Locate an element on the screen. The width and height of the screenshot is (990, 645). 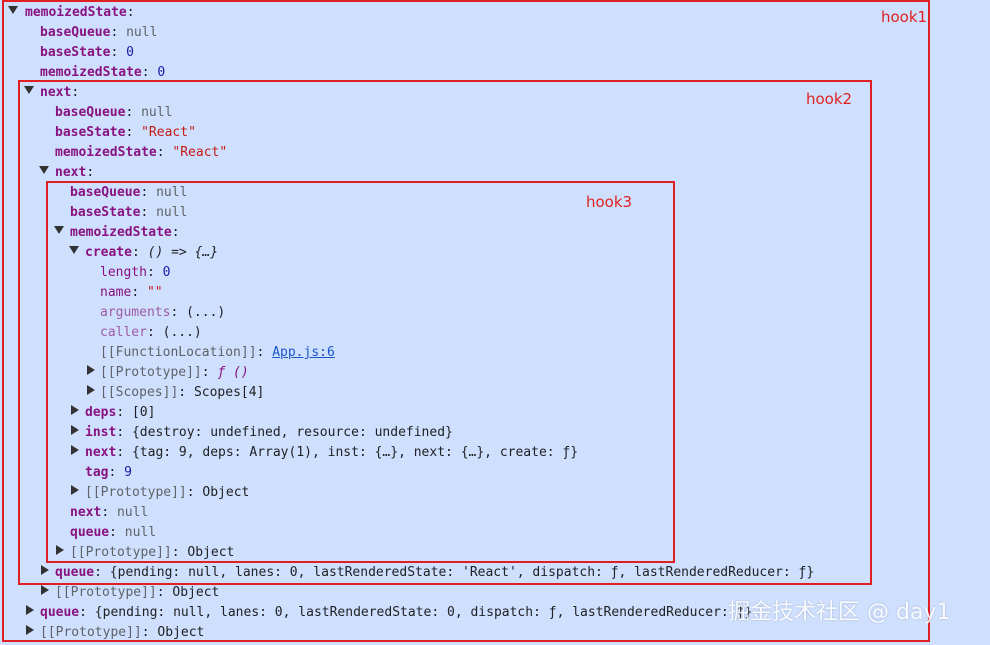
watermark: 掘金技术社区 @ day1 is located at coordinates (839, 612).